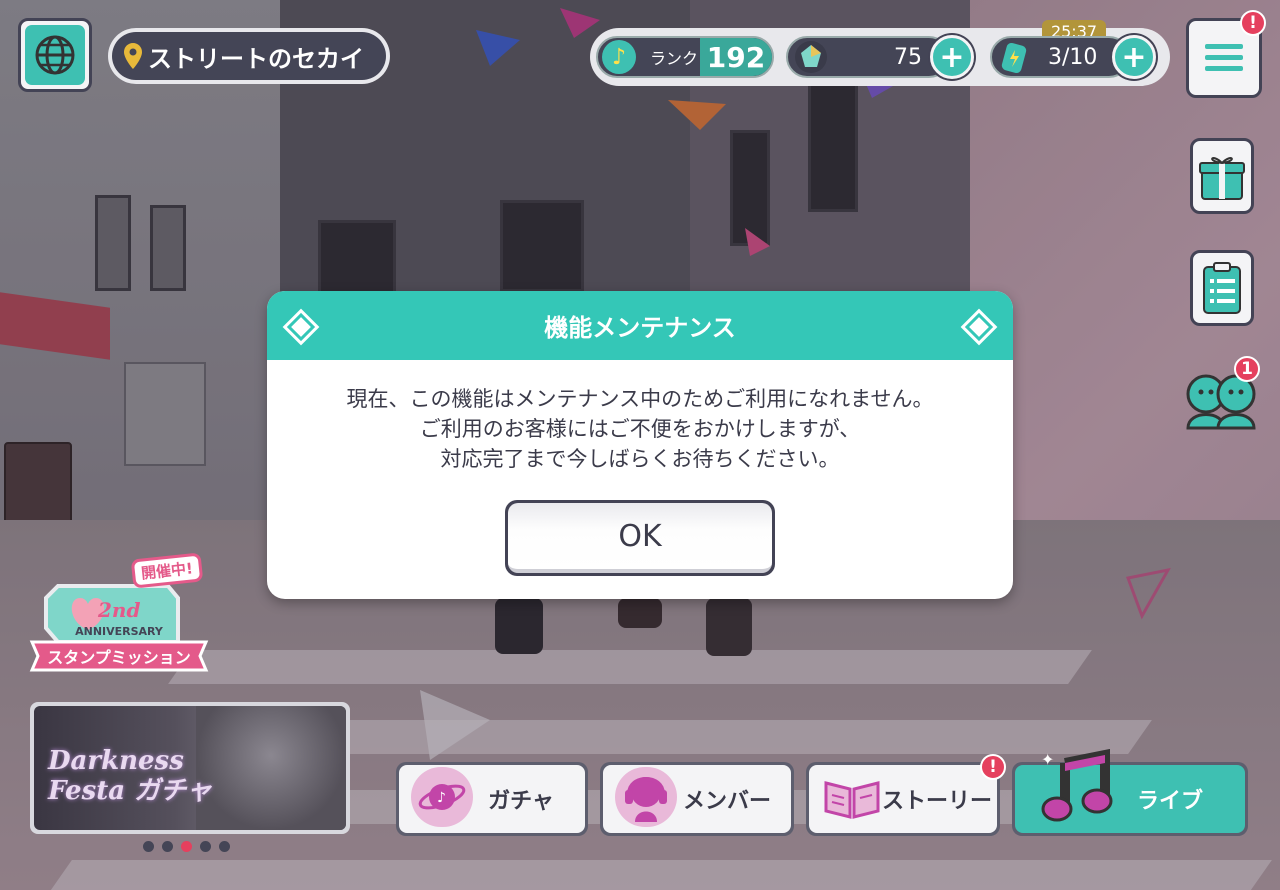  What do you see at coordinates (726, 801) in the screenshot?
I see `member-label: メンバー` at bounding box center [726, 801].